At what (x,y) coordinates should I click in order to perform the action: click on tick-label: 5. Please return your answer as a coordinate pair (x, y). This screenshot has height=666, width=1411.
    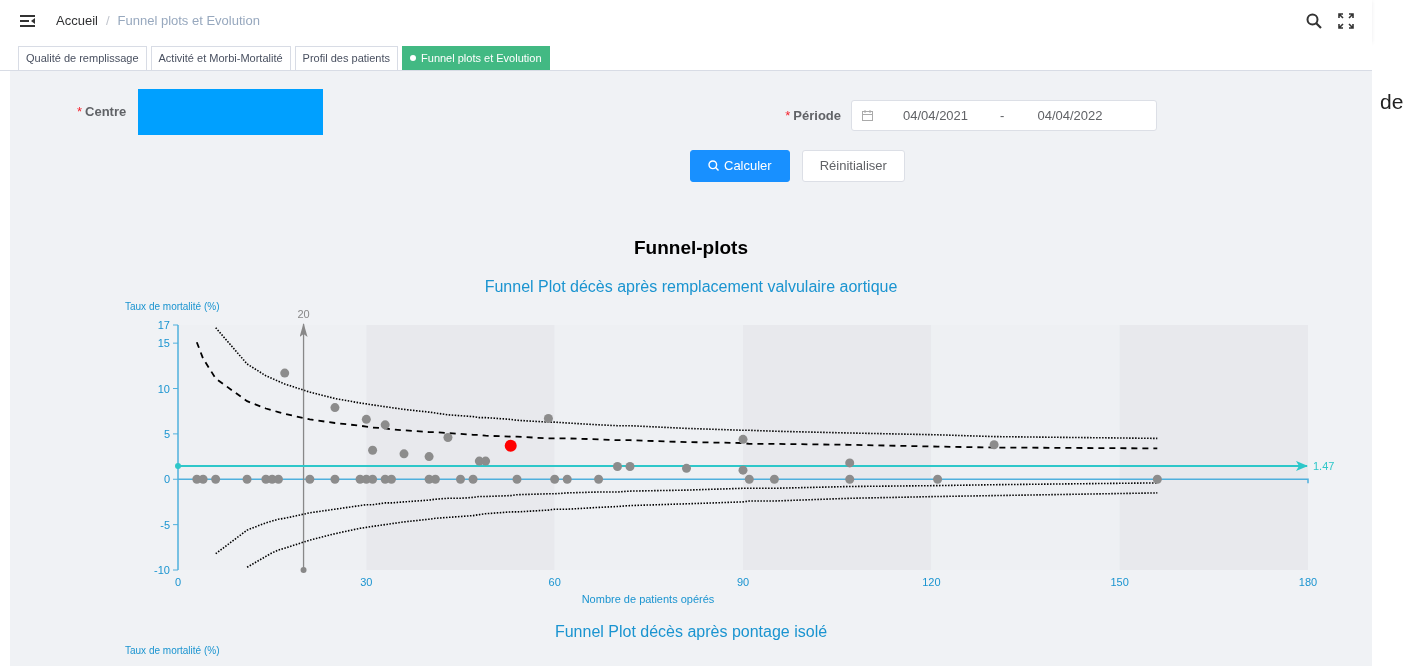
    Looking at the image, I should click on (166, 433).